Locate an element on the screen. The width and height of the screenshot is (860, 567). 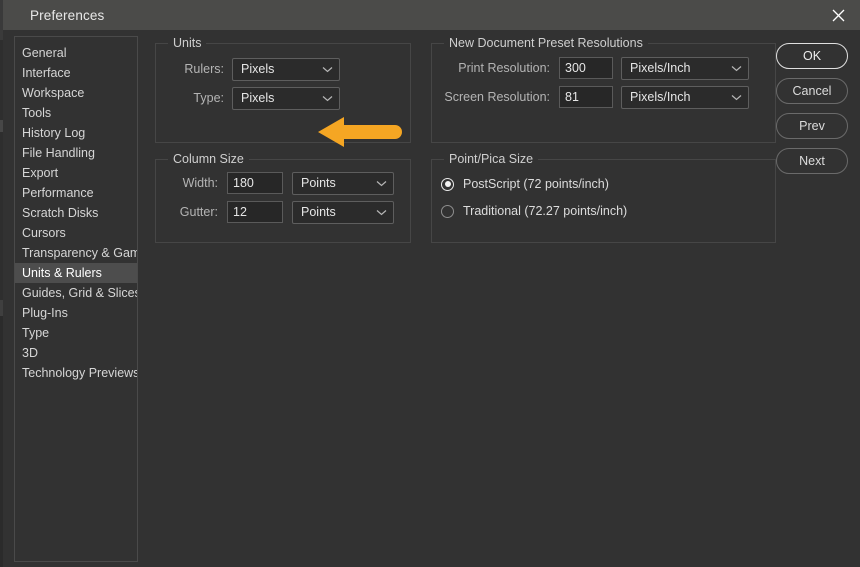
sidebar-item-technology-previews: Technology Previews is located at coordinates (76, 373).